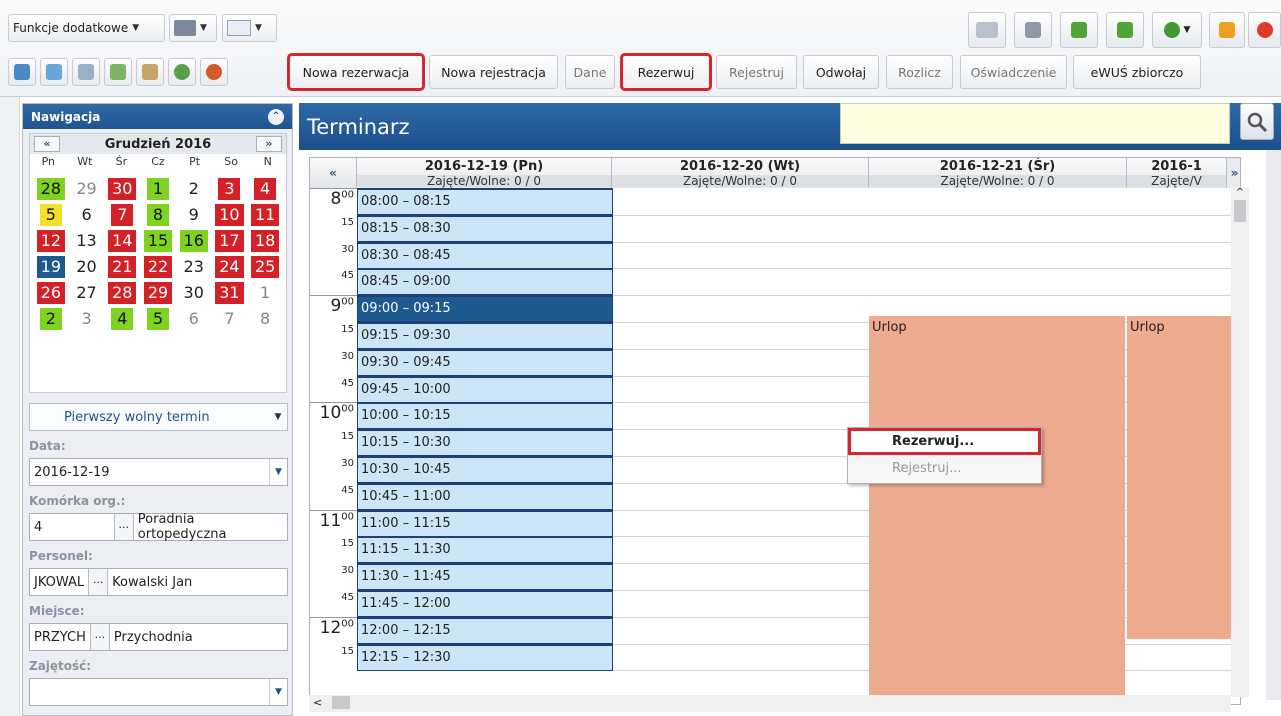  I want to click on calendar-day: 18, so click(265, 241).